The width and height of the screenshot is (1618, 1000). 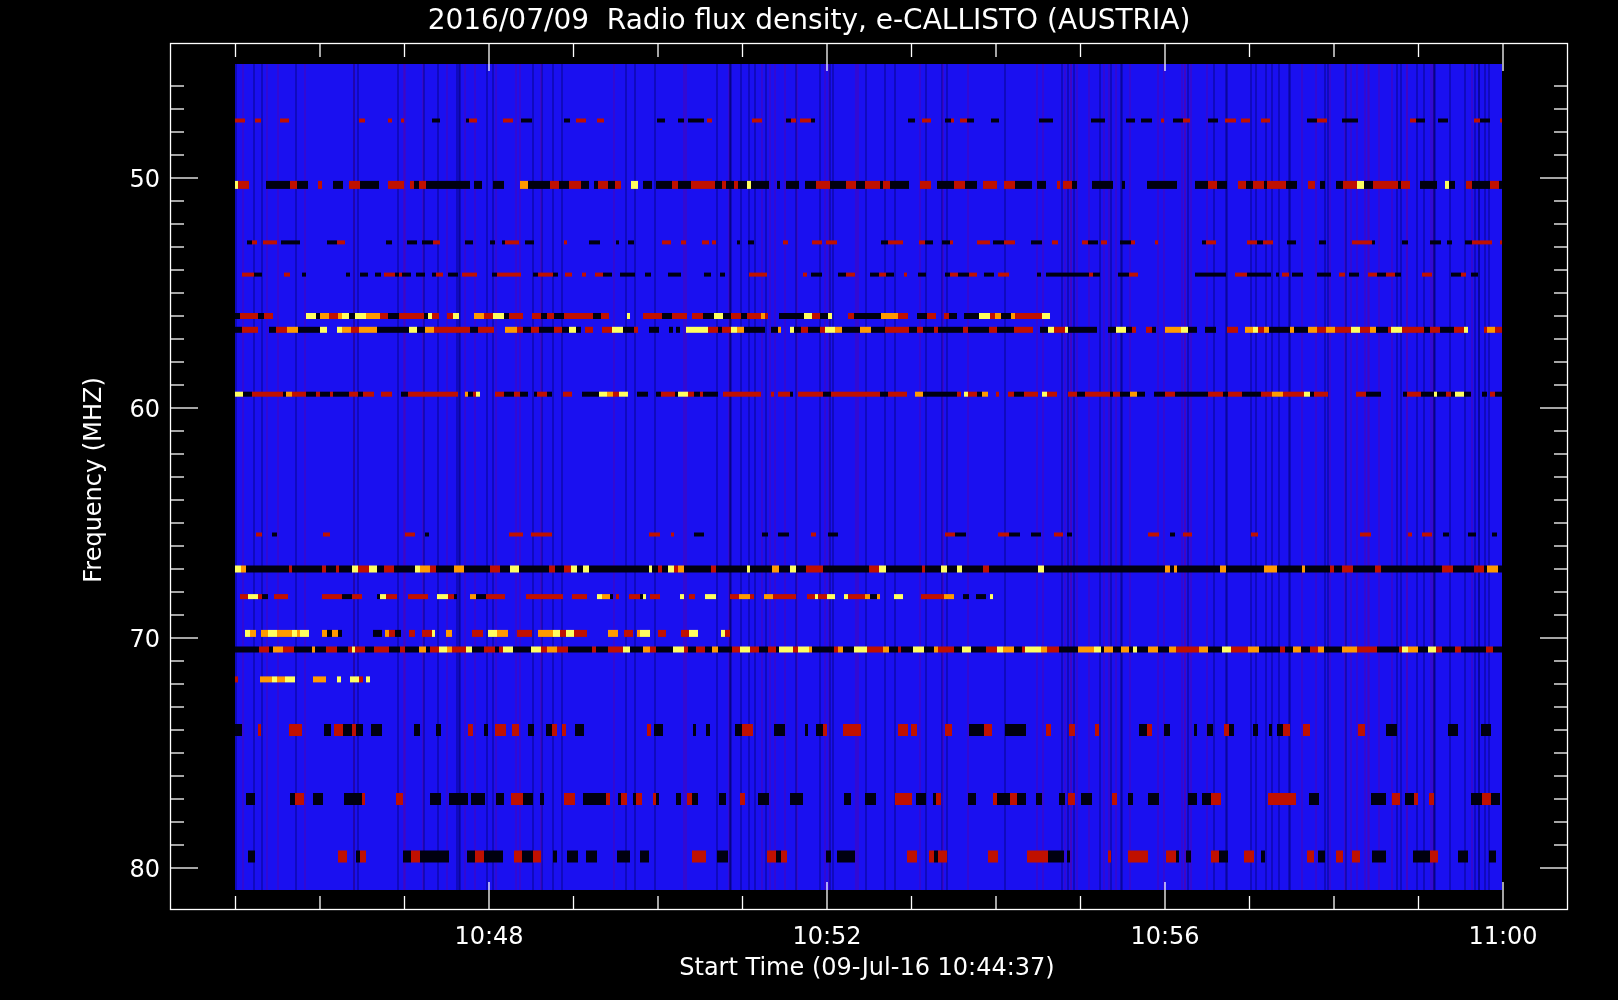 What do you see at coordinates (144, 409) in the screenshot?
I see `y-tick-label: 60` at bounding box center [144, 409].